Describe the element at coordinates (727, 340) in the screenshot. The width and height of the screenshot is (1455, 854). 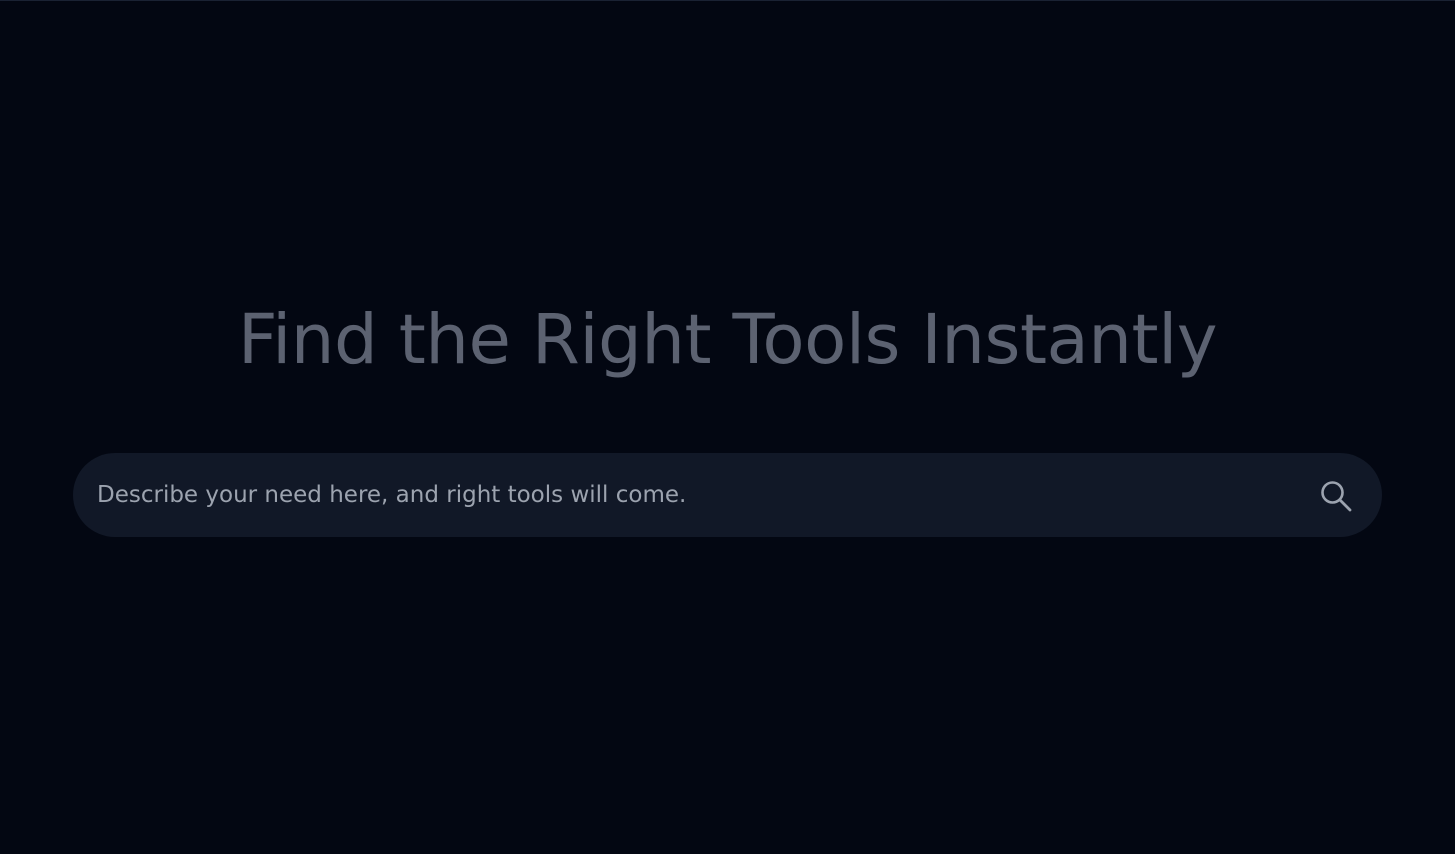
I see `page-title: Find the Right Tools Instantly` at that location.